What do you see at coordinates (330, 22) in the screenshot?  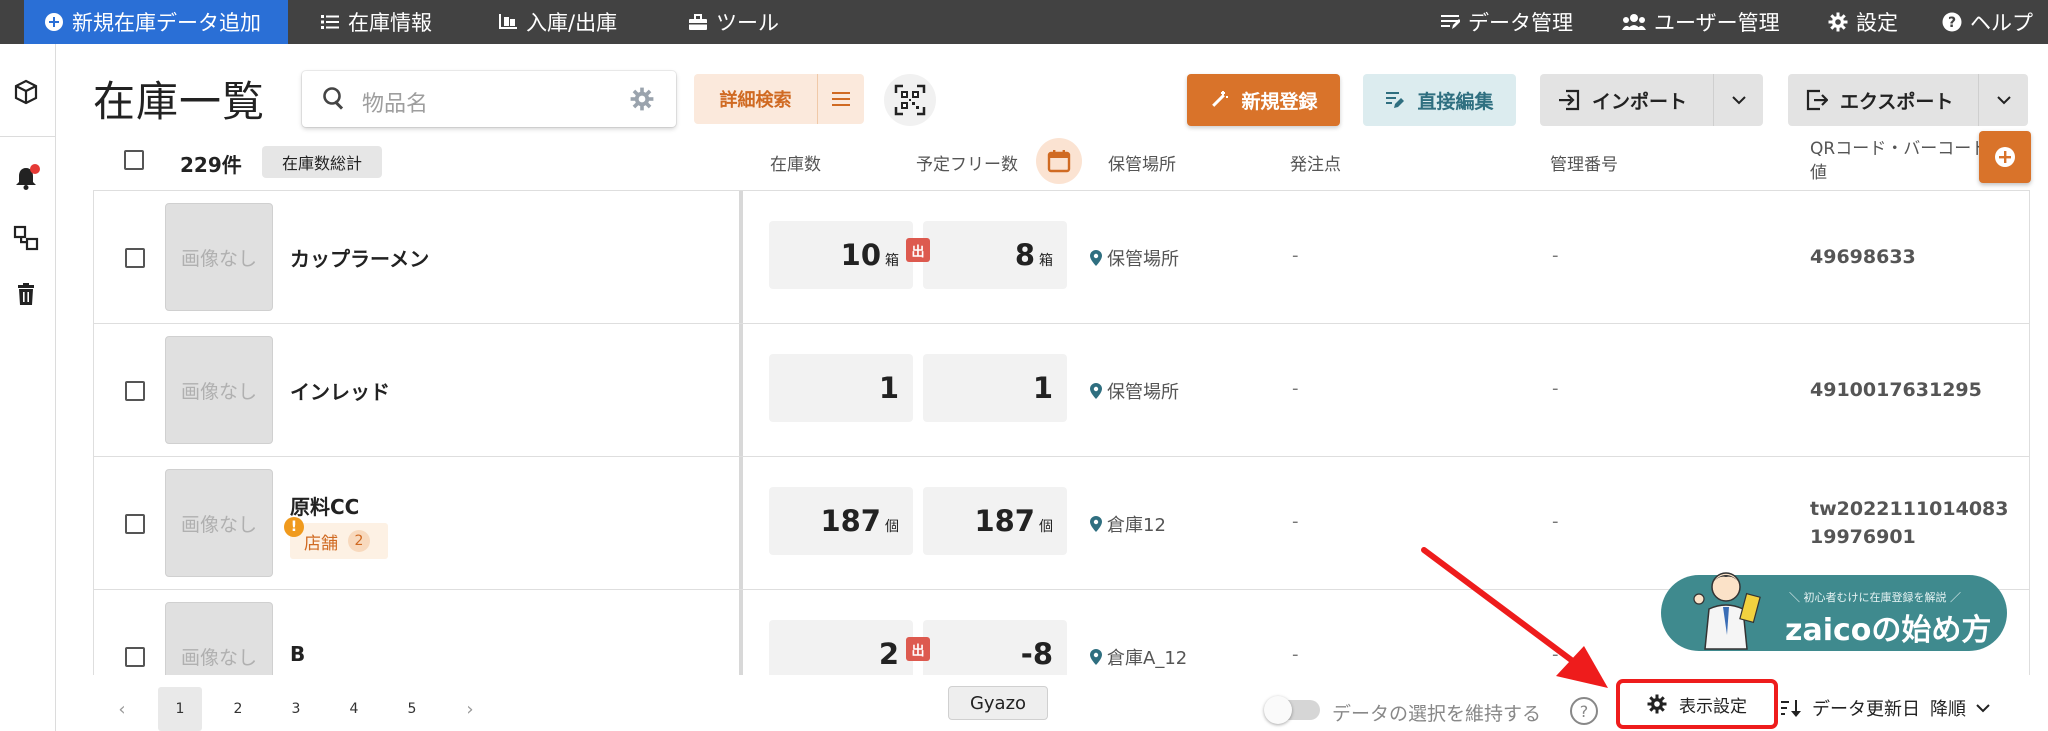 I see `list-icon` at bounding box center [330, 22].